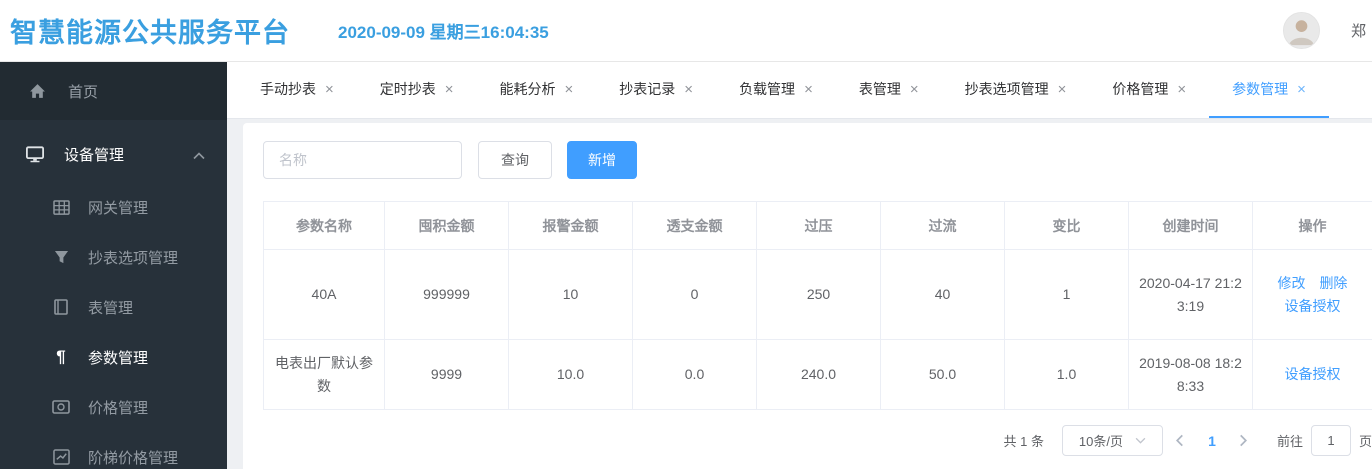 Image resolution: width=1372 pixels, height=469 pixels. What do you see at coordinates (879, 89) in the screenshot?
I see `tab-label: 表管理` at bounding box center [879, 89].